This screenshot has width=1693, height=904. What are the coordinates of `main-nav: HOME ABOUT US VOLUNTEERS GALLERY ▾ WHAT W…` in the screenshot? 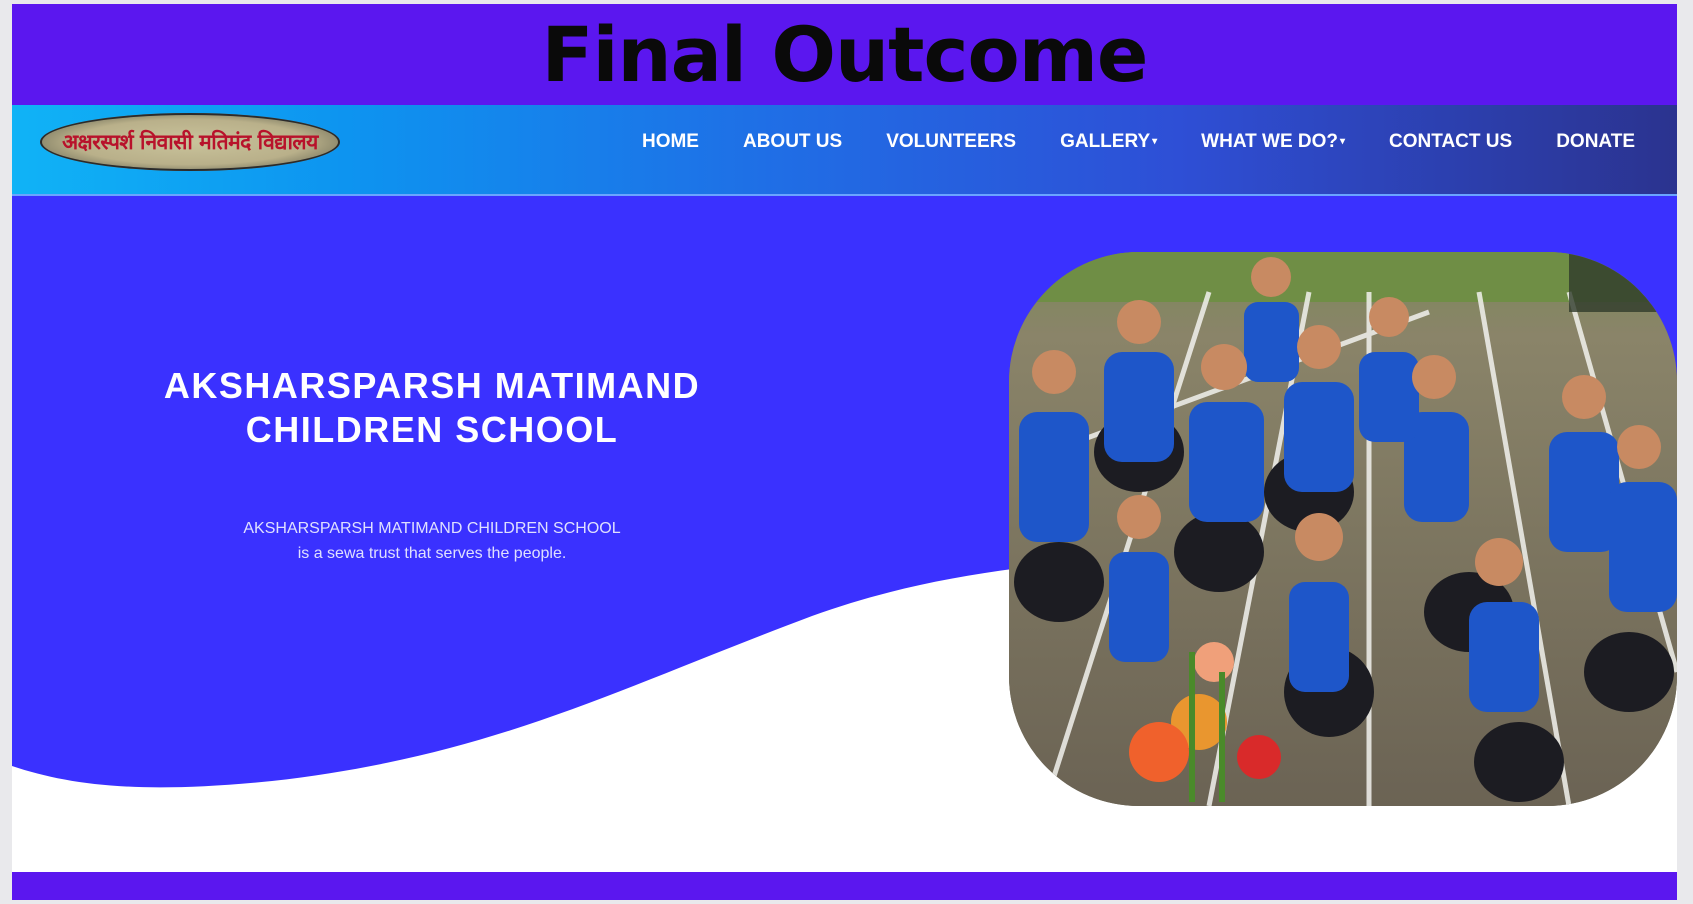 It's located at (1138, 142).